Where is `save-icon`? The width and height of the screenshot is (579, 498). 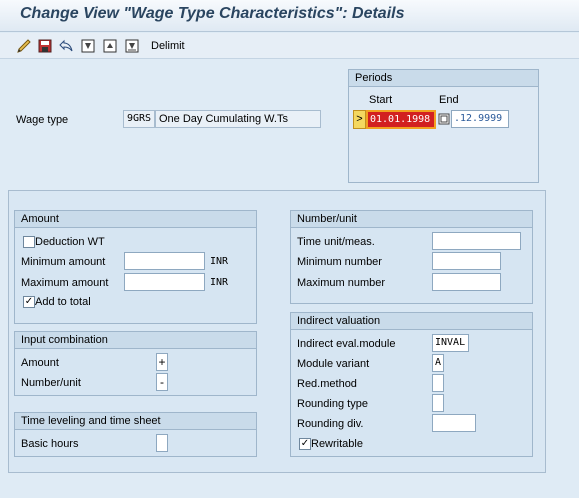 save-icon is located at coordinates (45, 46).